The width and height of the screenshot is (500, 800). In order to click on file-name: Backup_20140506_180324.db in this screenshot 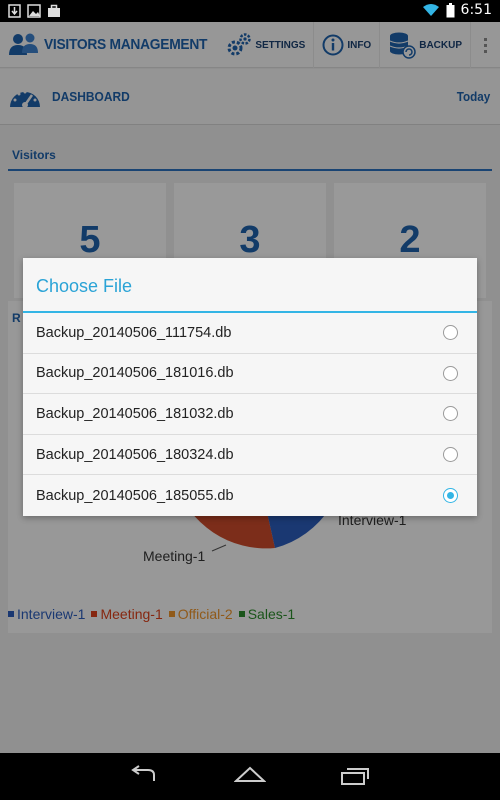, I will do `click(135, 454)`.